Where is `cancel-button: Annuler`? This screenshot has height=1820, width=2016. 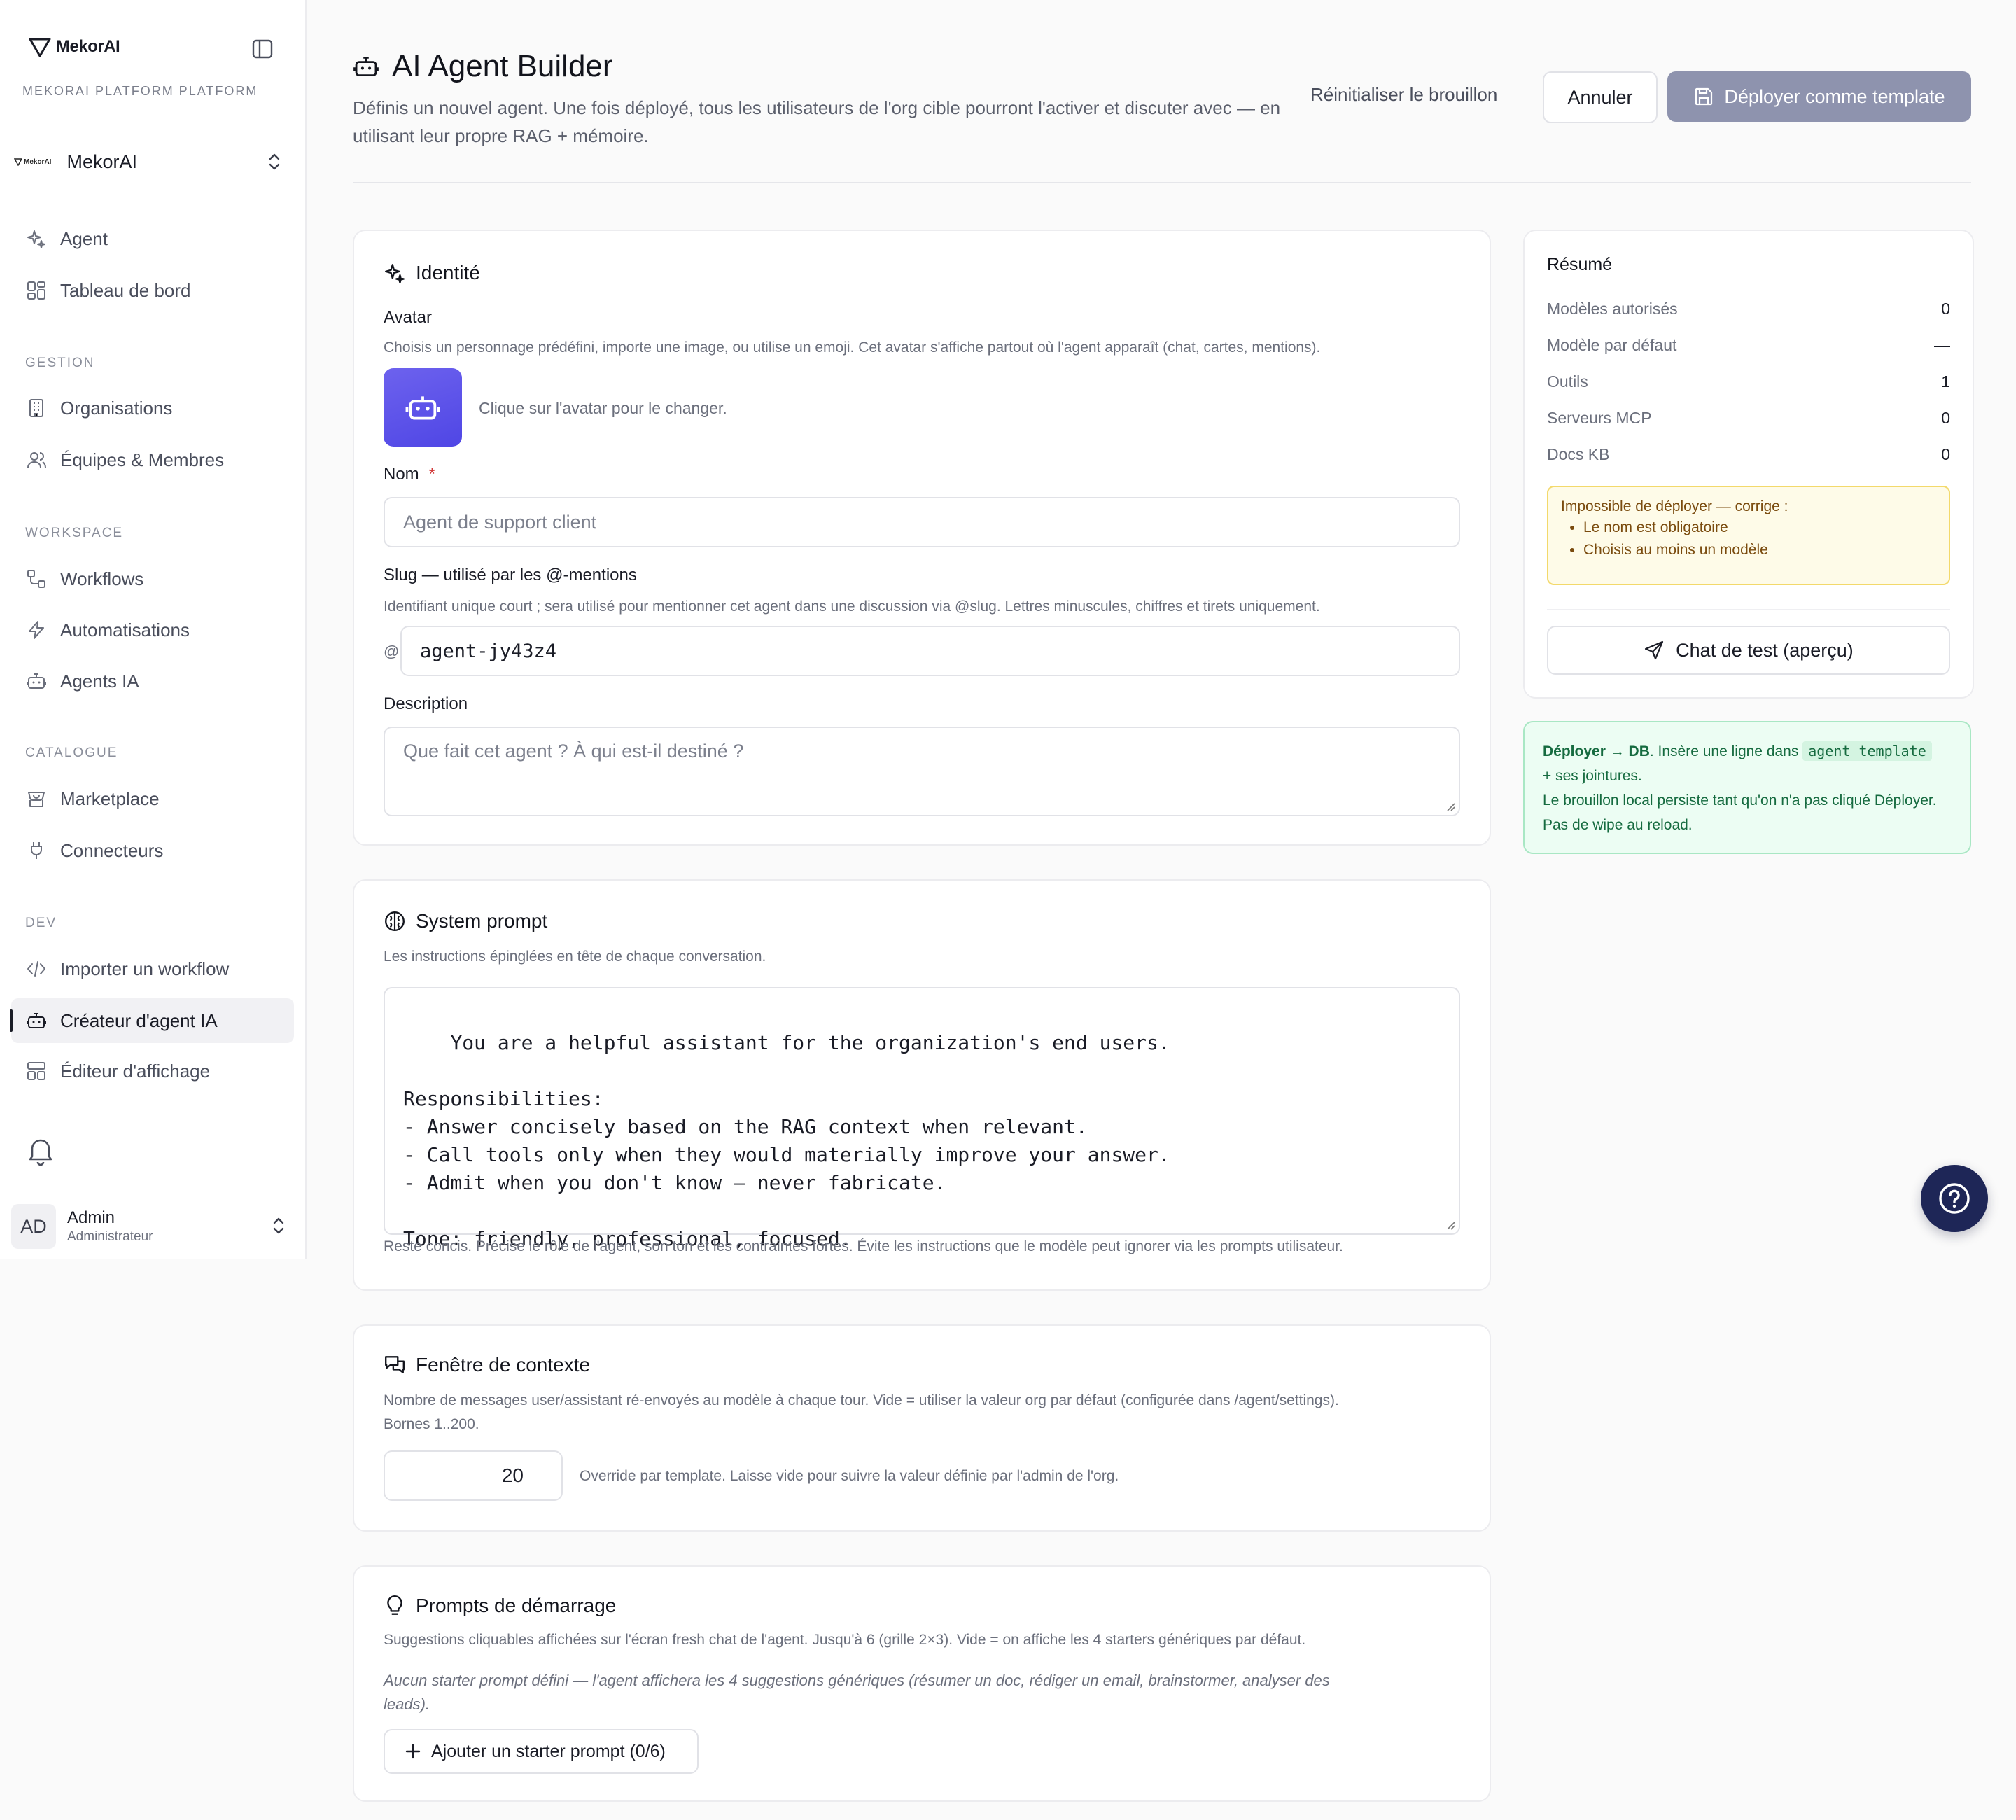
cancel-button: Annuler is located at coordinates (1600, 97).